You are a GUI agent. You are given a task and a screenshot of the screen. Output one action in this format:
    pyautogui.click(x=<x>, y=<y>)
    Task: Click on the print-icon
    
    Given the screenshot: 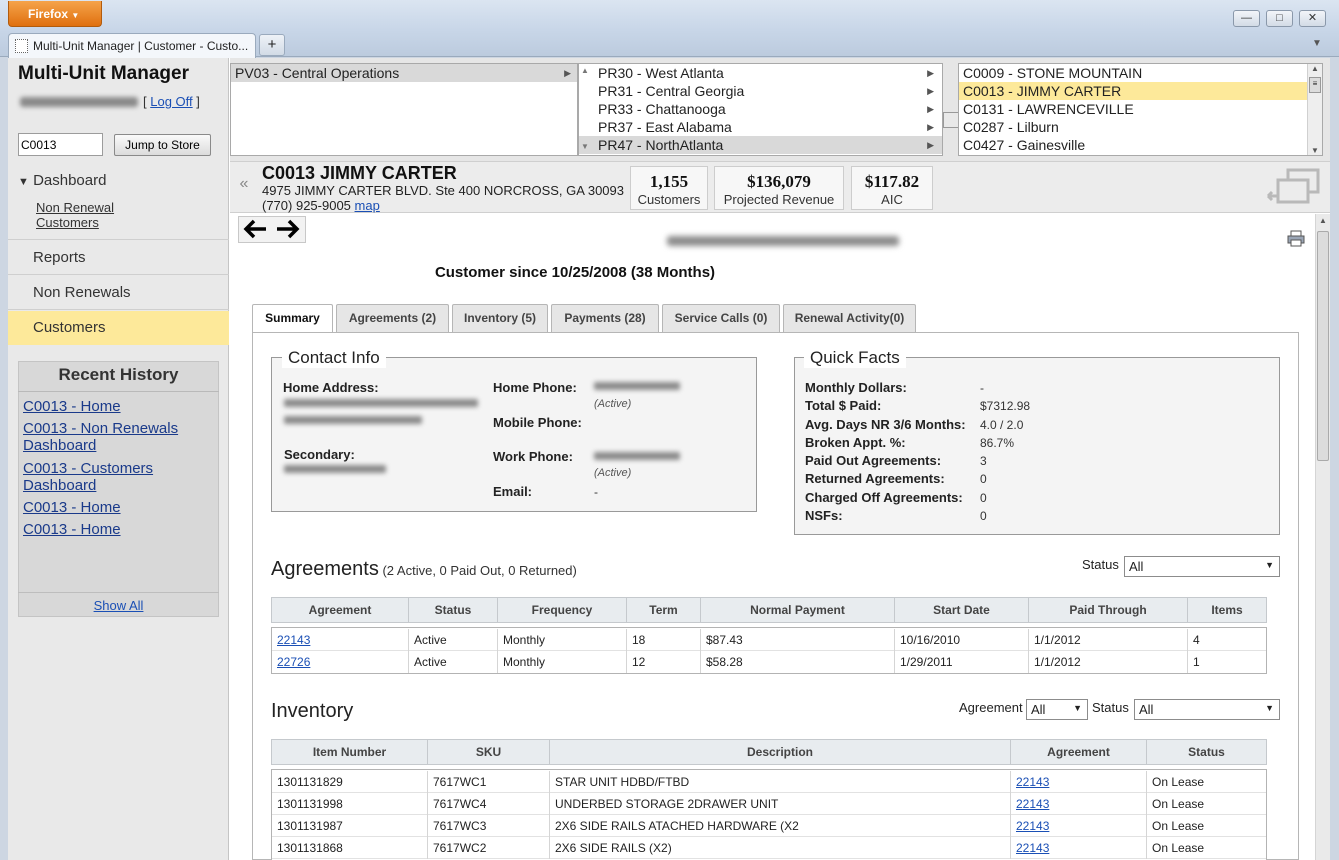 What is the action you would take?
    pyautogui.click(x=1296, y=238)
    